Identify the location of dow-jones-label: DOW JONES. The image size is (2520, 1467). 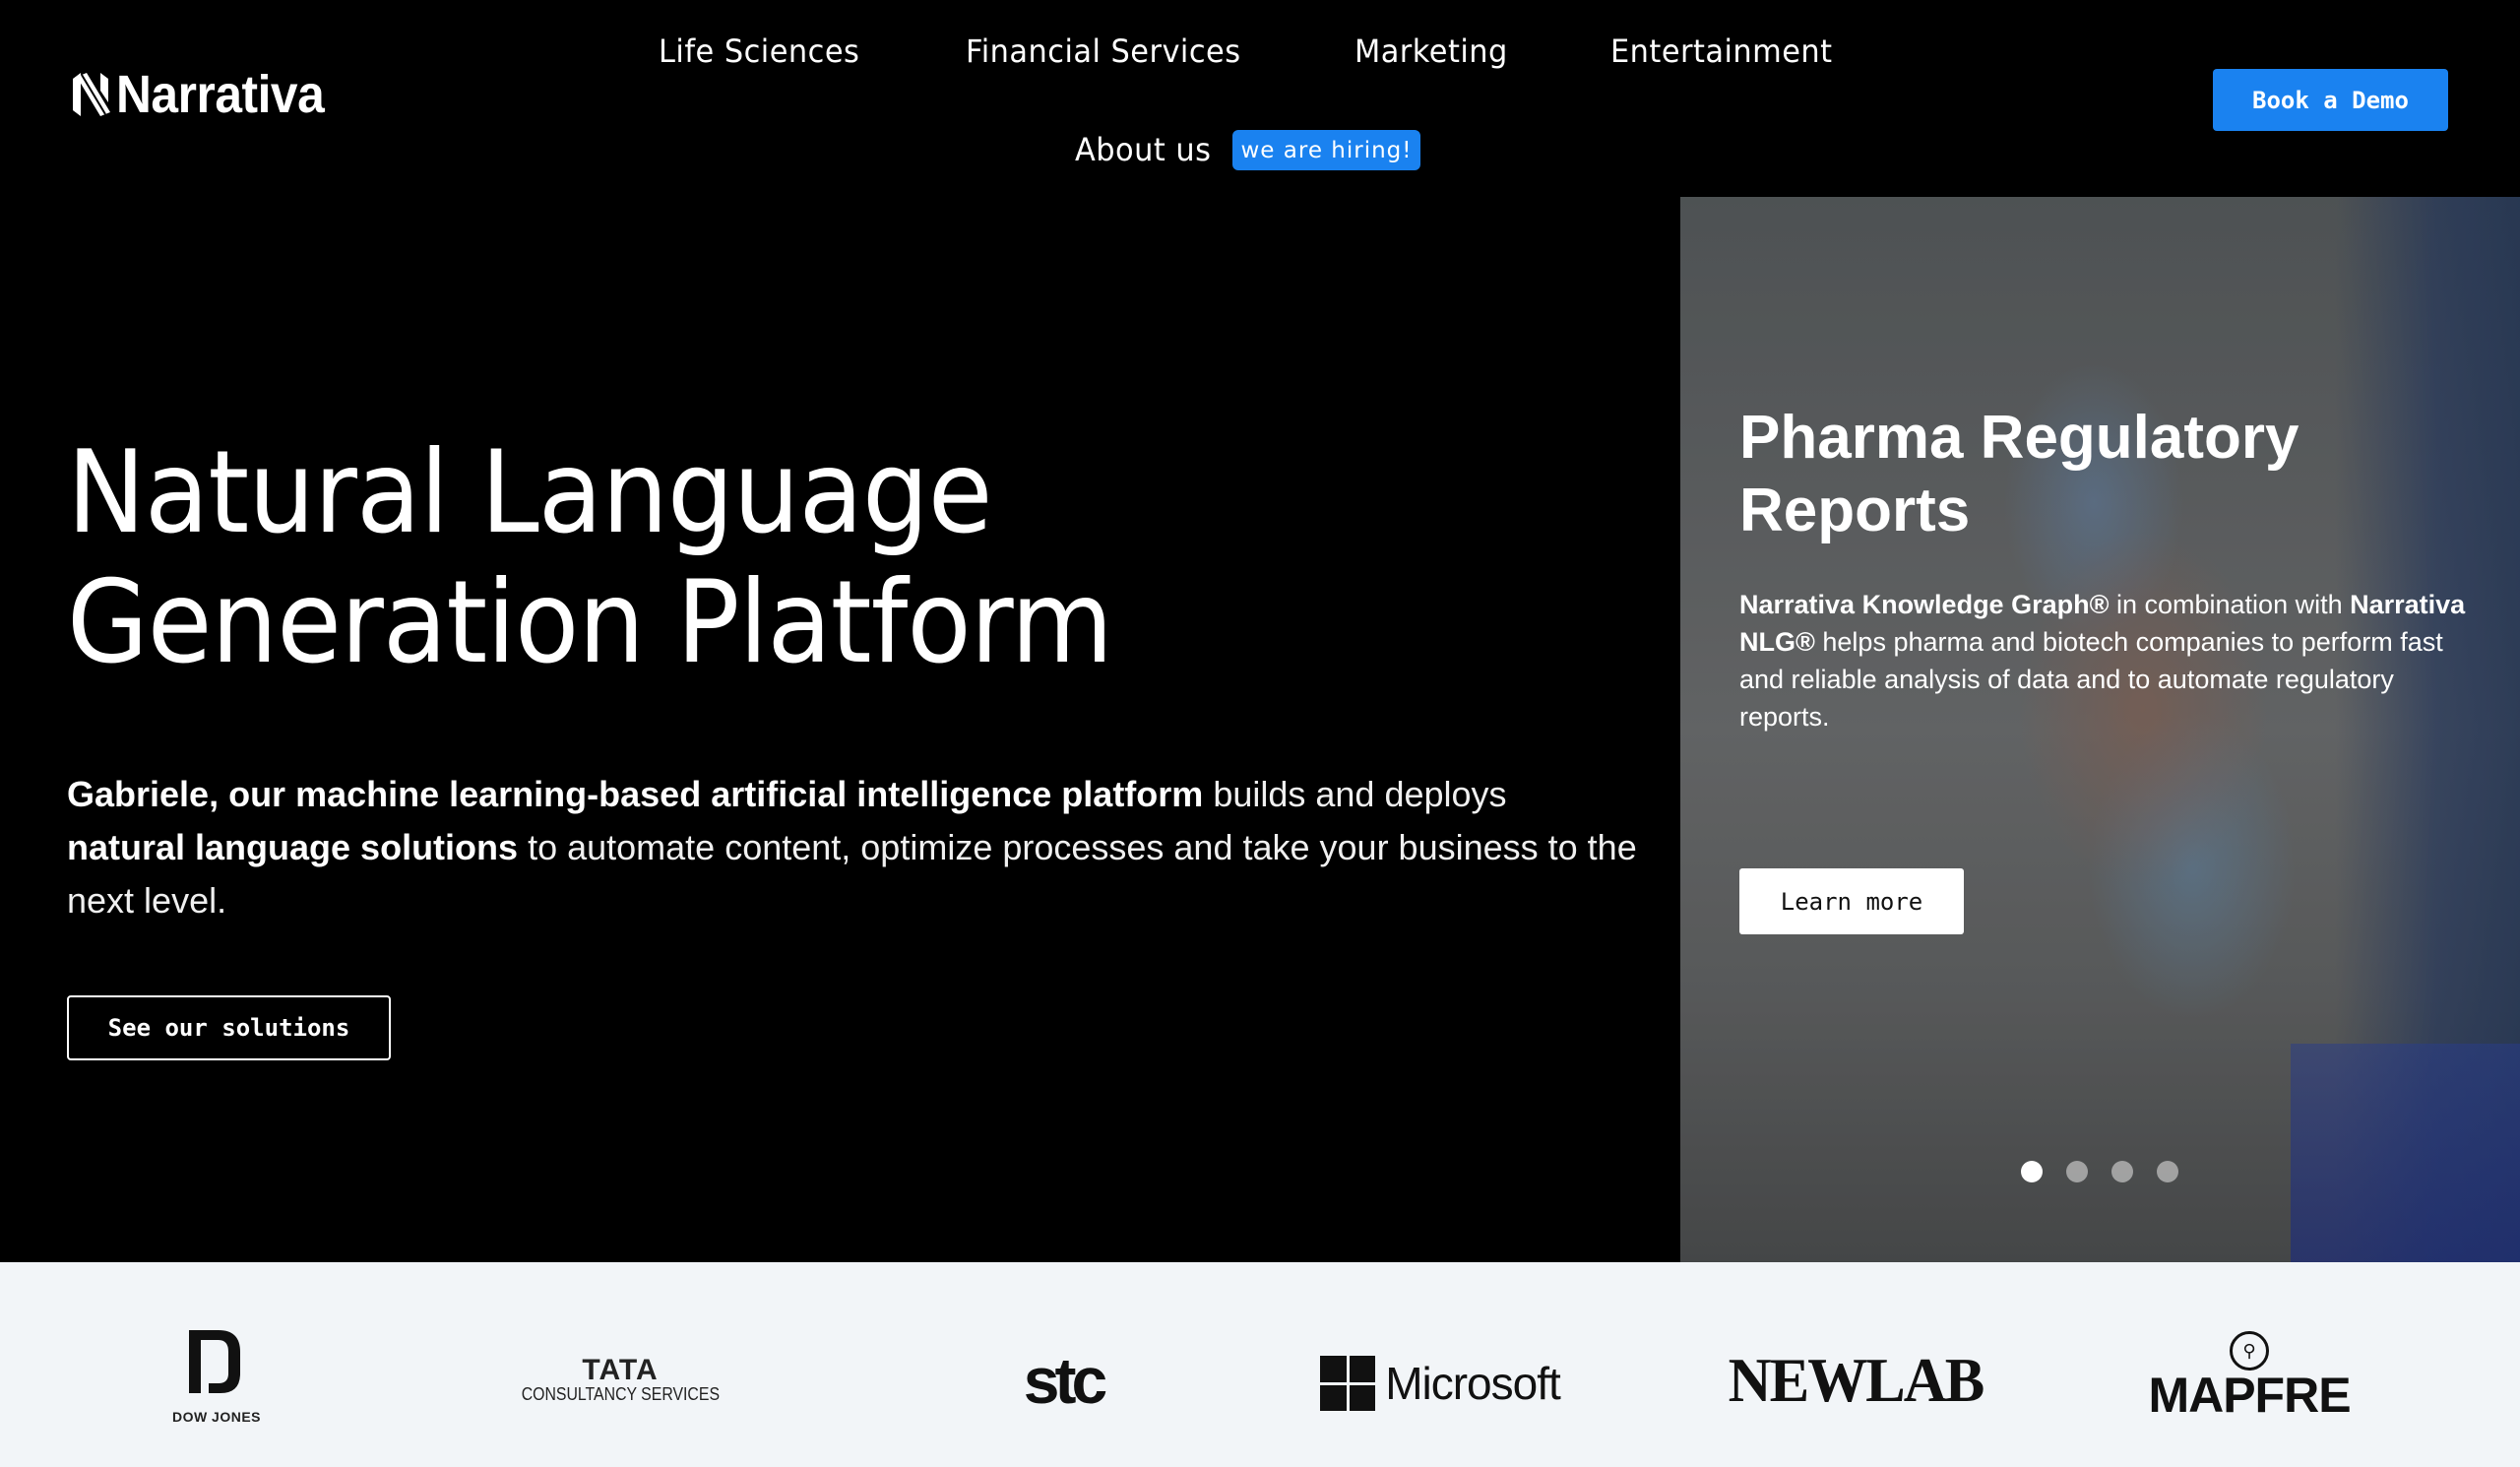
(216, 1417).